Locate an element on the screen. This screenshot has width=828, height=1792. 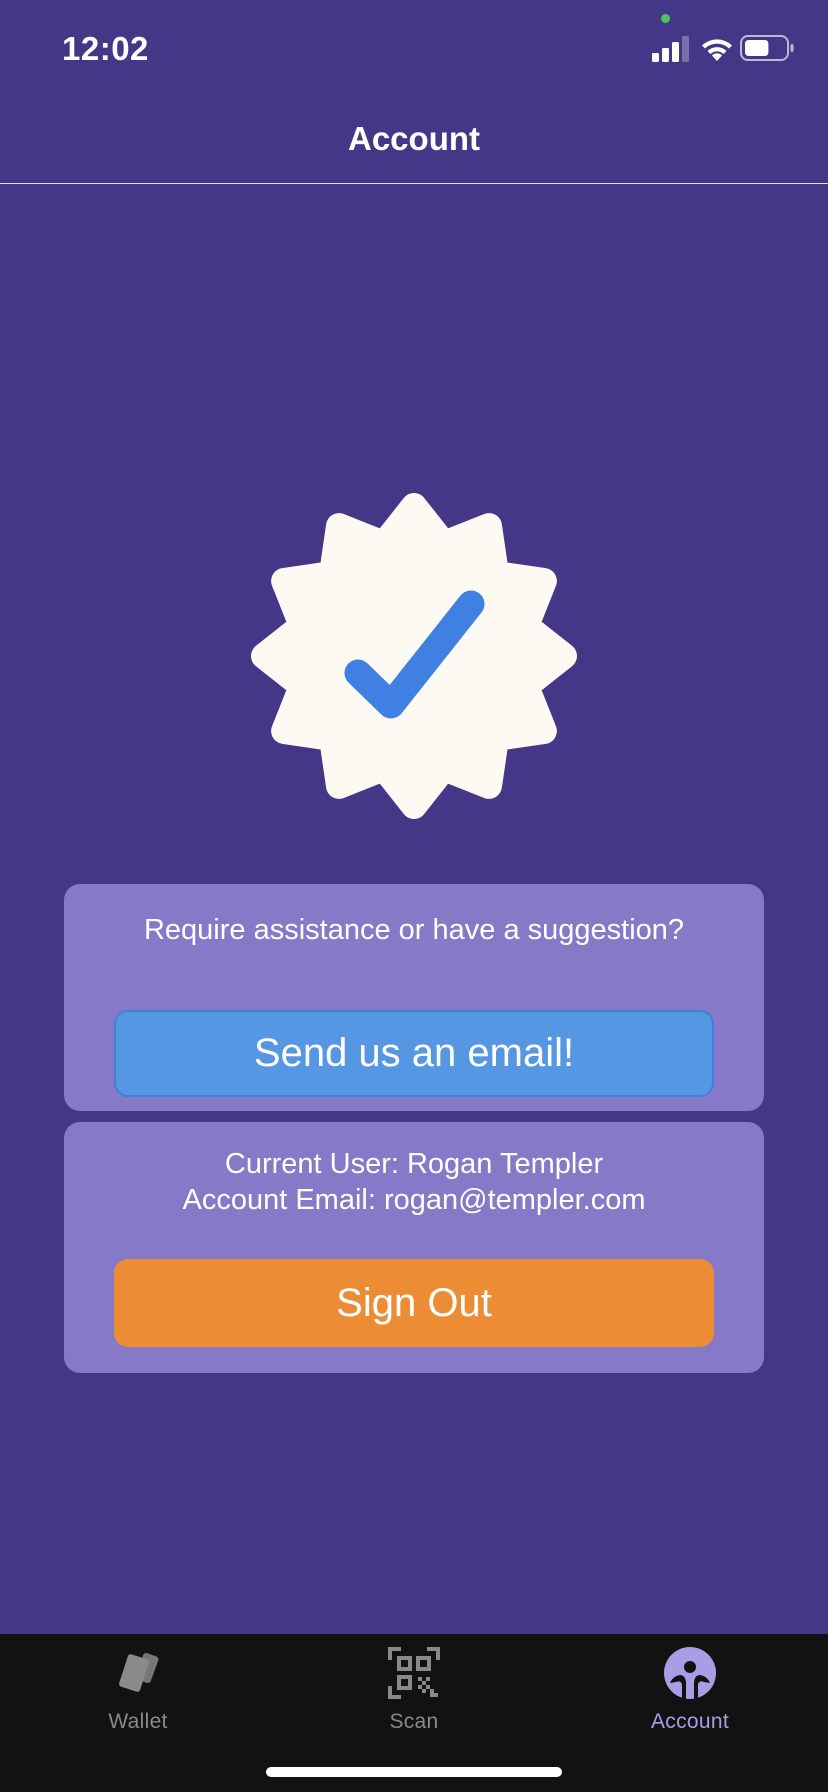
tab-scan: Scan is located at coordinates (414, 1689).